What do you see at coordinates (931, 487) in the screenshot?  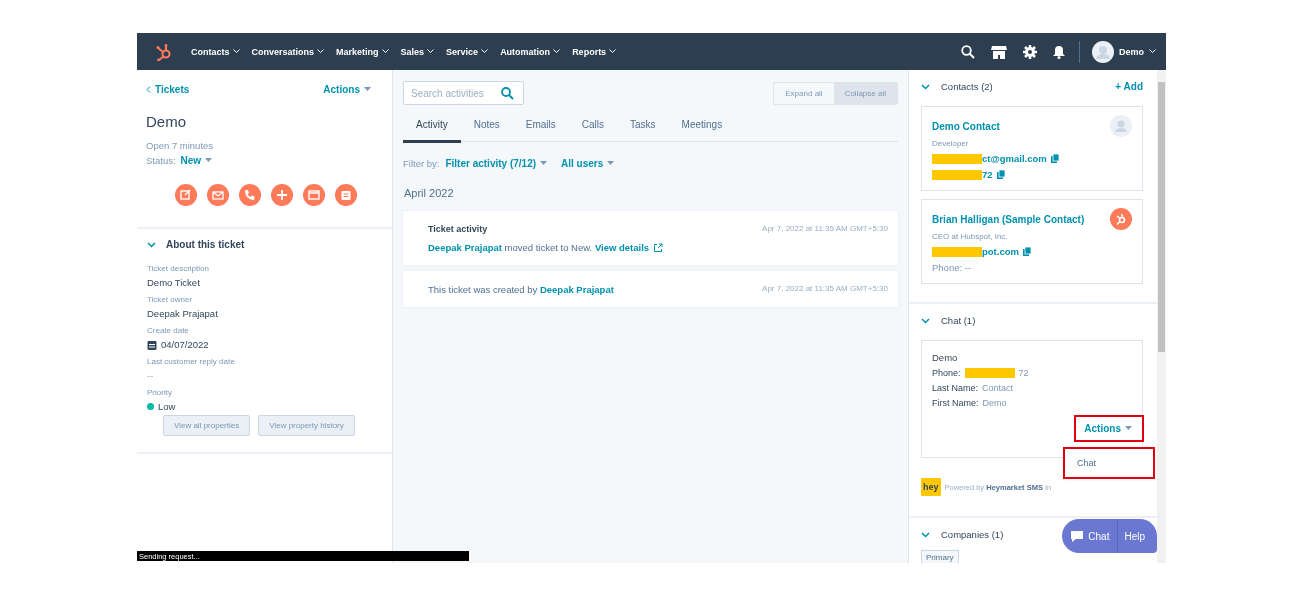 I see `heymarket-logo: hey` at bounding box center [931, 487].